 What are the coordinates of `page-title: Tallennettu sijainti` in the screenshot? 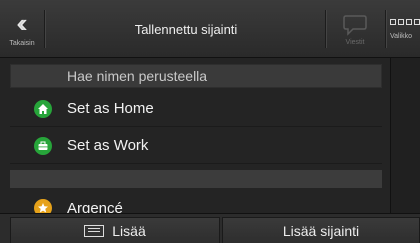 It's located at (186, 29).